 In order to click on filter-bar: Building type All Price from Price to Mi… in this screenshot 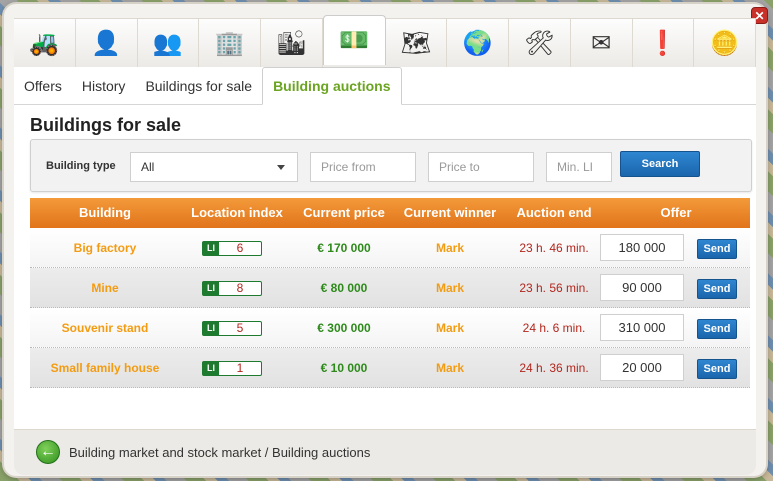, I will do `click(391, 165)`.